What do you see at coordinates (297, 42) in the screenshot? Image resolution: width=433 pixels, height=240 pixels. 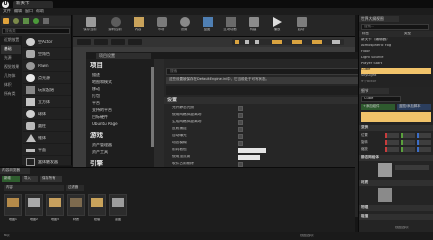 I see `snap-rotation-toggle` at bounding box center [297, 42].